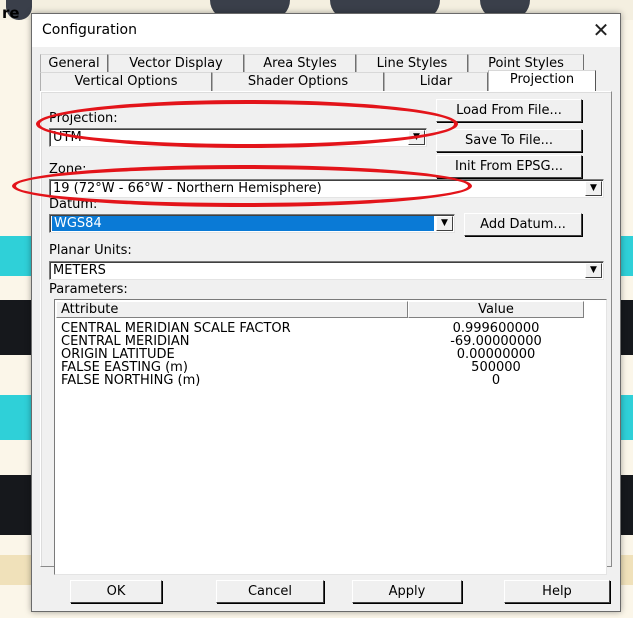 The width and height of the screenshot is (633, 618). Describe the element at coordinates (90, 250) in the screenshot. I see `planar-units-label: Planar Units:` at that location.